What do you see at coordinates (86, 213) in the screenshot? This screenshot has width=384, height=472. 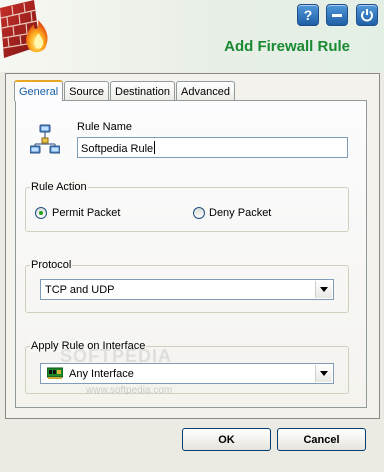 I see `permit-packet-label: Permit Packet` at bounding box center [86, 213].